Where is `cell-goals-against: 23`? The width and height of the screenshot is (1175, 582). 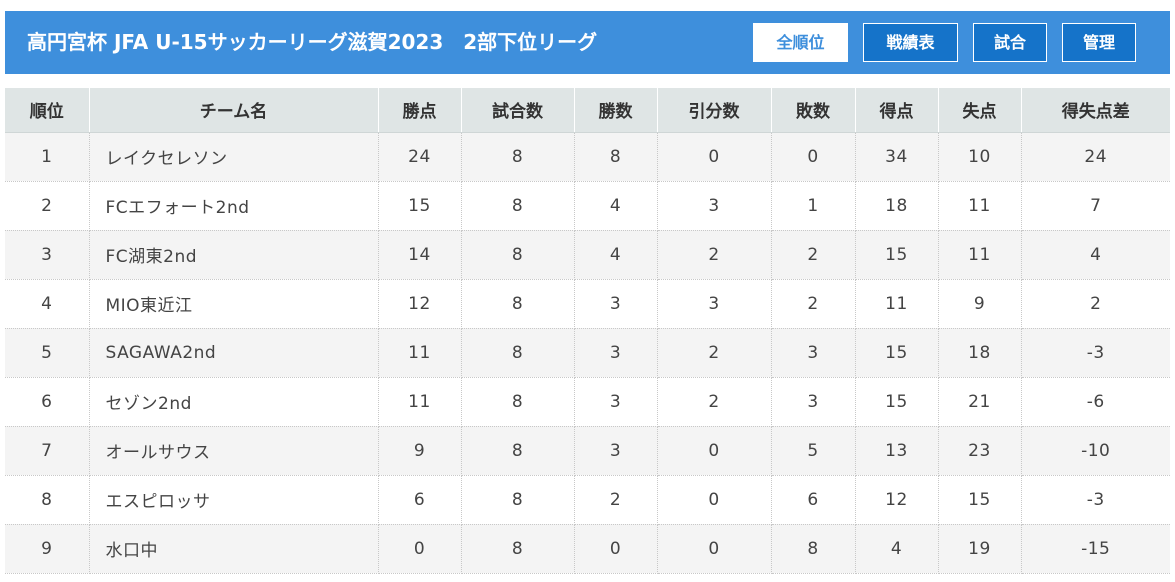 cell-goals-against: 23 is located at coordinates (980, 451).